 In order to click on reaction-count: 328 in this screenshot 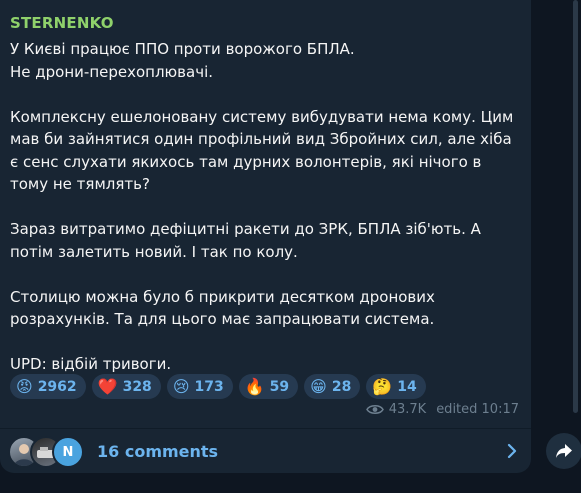, I will do `click(137, 386)`.